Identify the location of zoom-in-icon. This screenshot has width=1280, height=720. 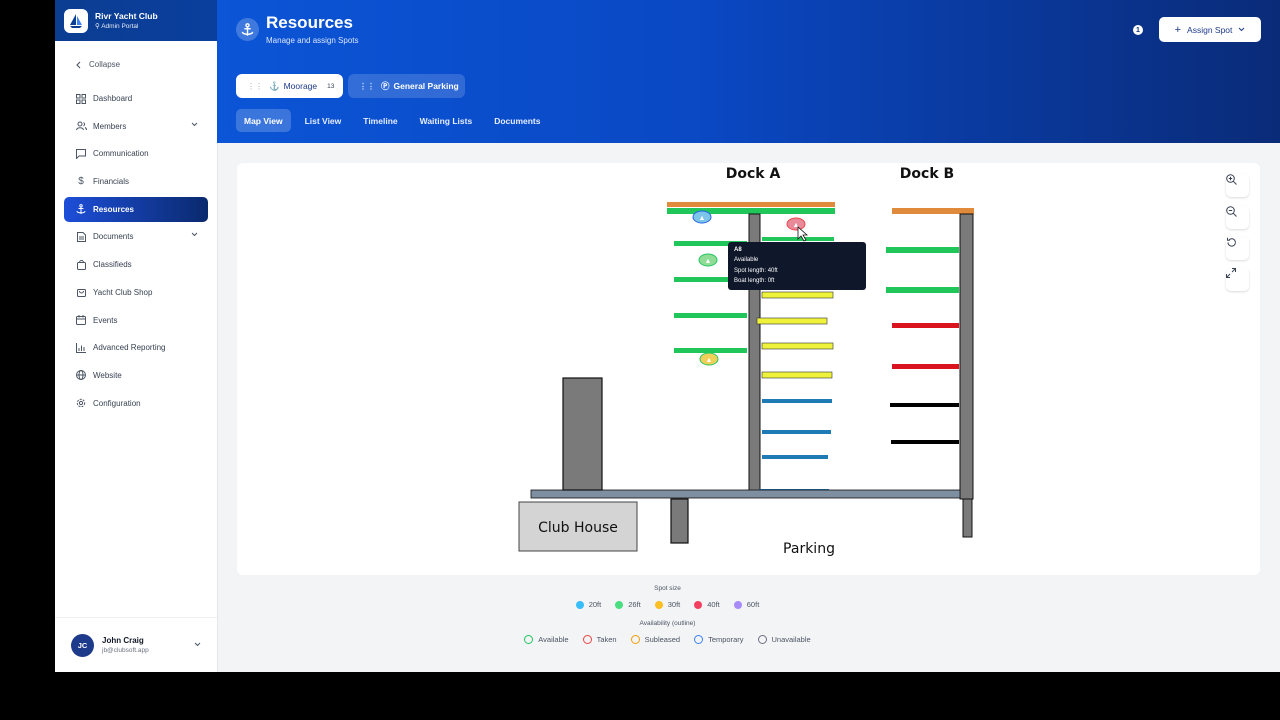
(1231, 179).